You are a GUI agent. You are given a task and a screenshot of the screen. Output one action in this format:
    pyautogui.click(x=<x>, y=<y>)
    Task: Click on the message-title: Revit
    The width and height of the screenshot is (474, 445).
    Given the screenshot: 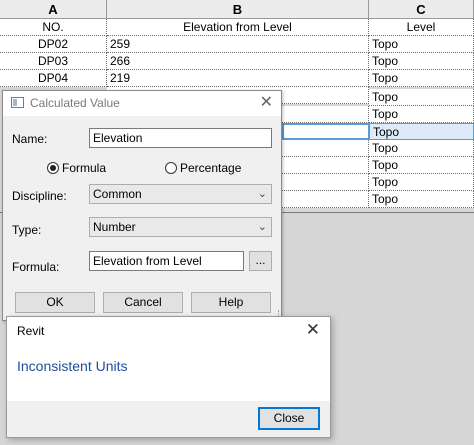 What is the action you would take?
    pyautogui.click(x=31, y=331)
    